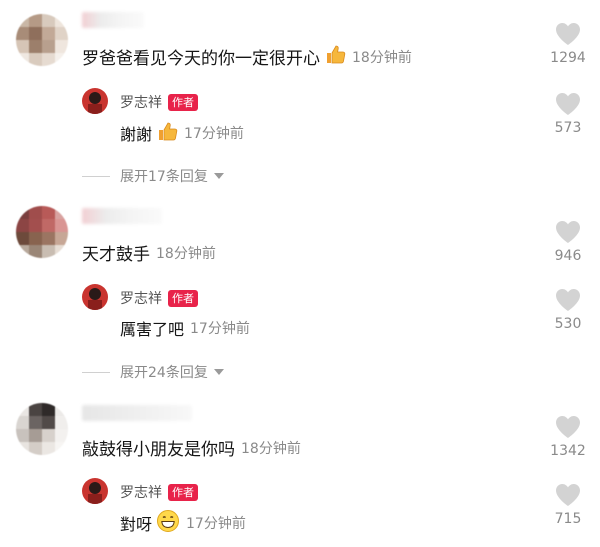 This screenshot has height=547, width=600. Describe the element at coordinates (158, 450) in the screenshot. I see `comment-text: 敲鼓得小朋友是你吗` at that location.